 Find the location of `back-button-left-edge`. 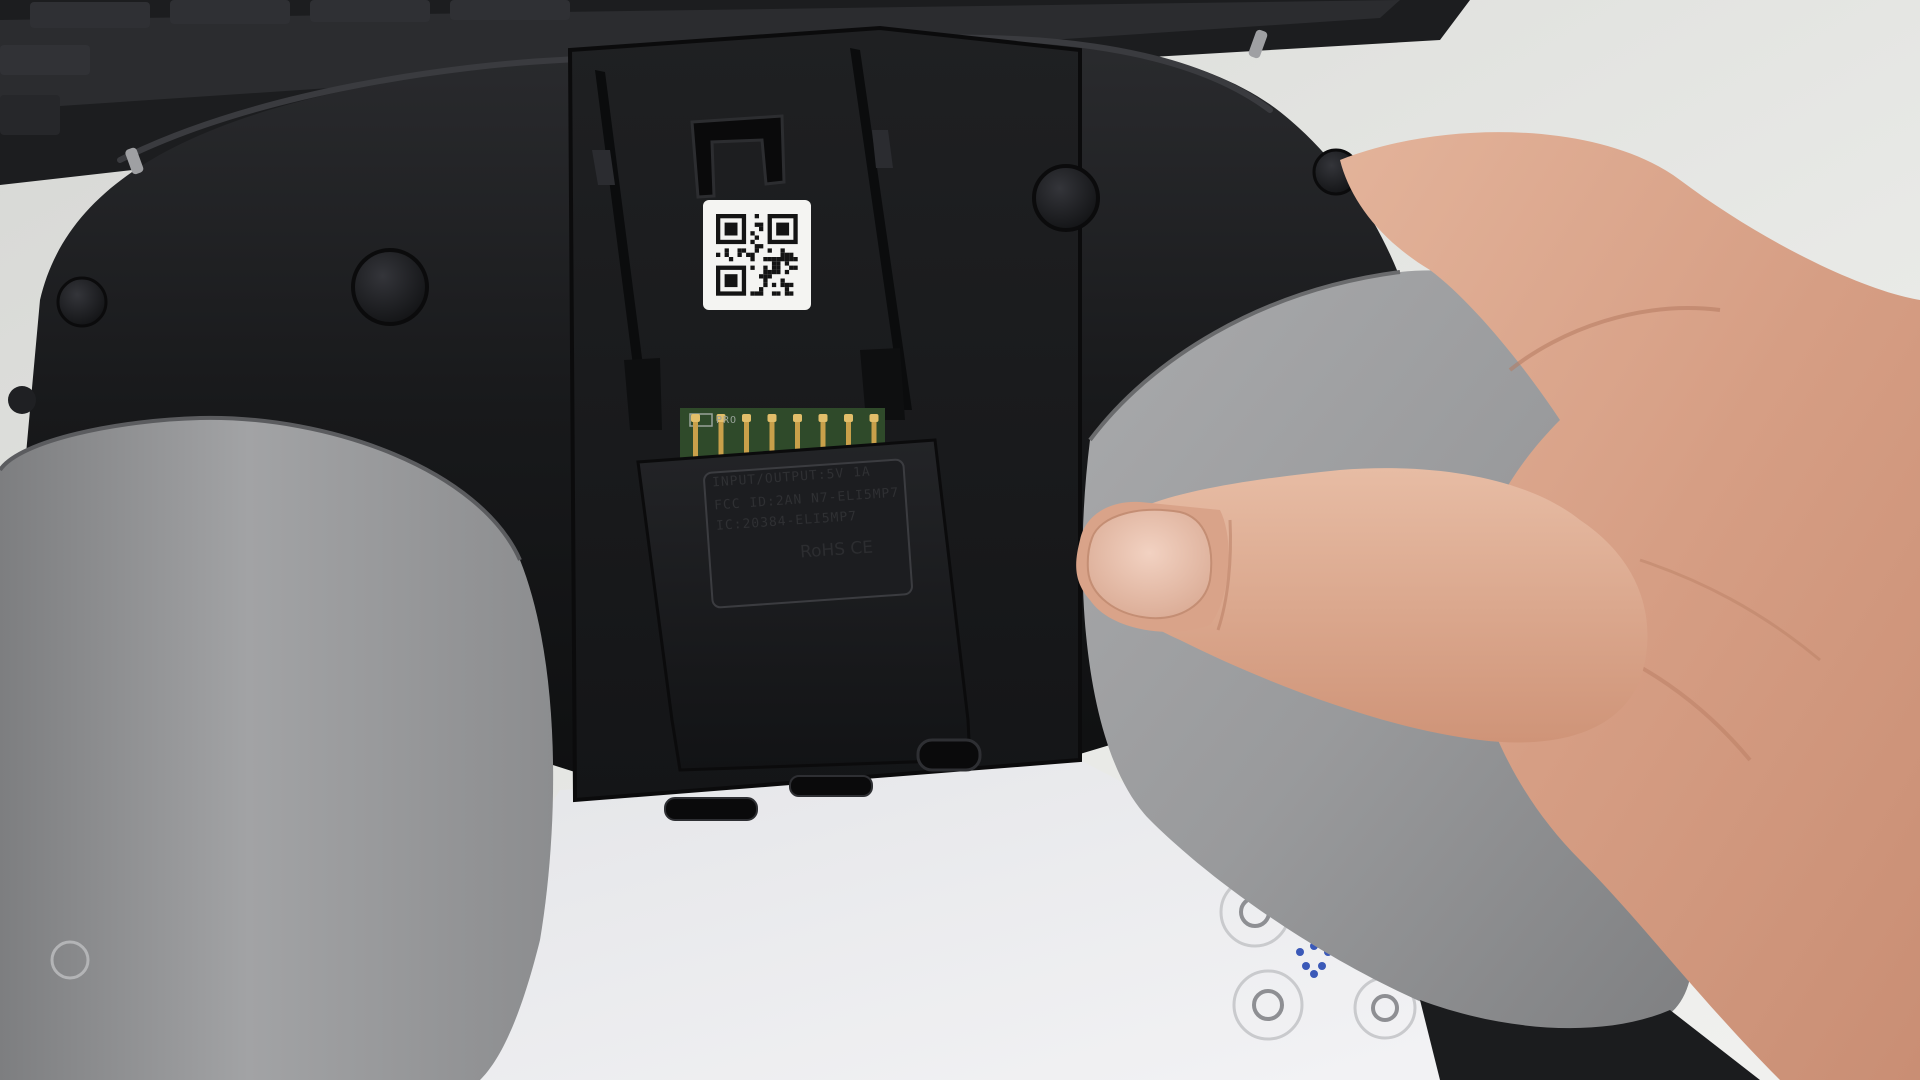

back-button-left-edge is located at coordinates (22, 400).